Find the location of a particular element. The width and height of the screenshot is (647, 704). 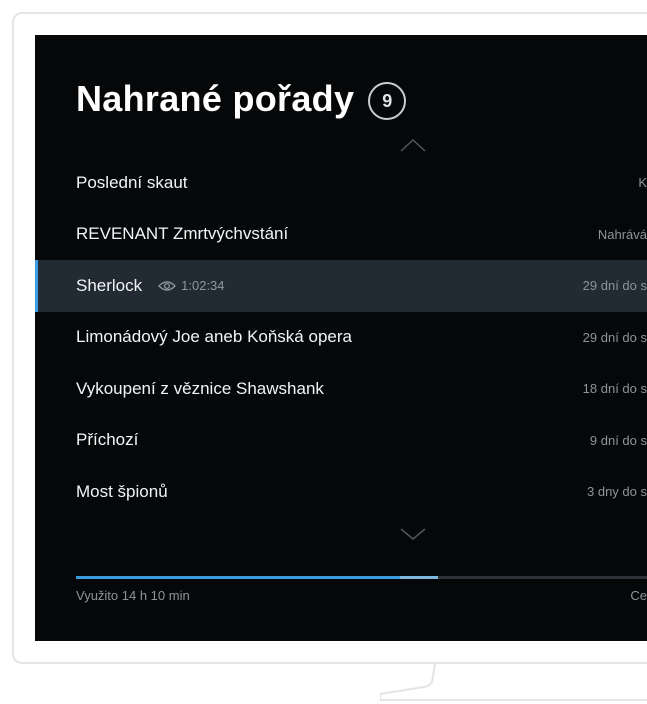

header: Nahrané pořady 9 is located at coordinates (241, 99).